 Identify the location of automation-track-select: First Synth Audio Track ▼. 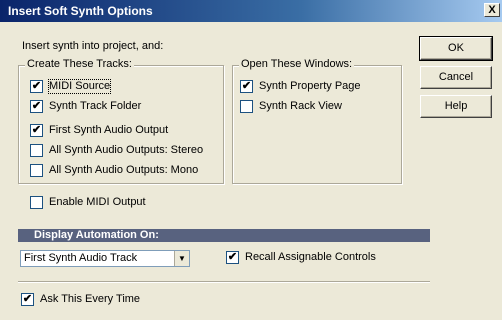
(105, 258).